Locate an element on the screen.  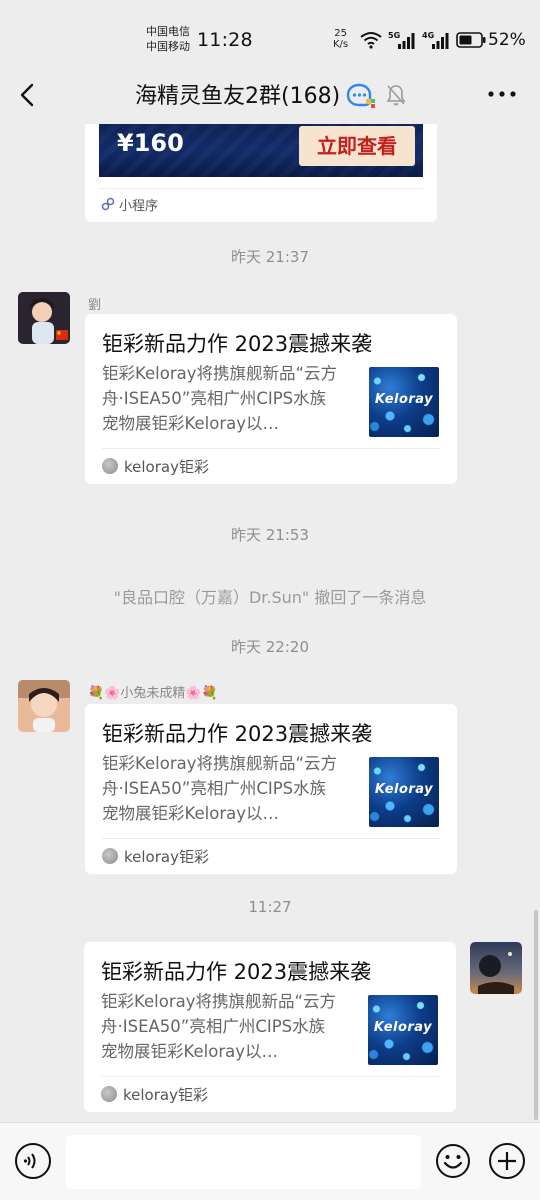
signal-4g-label: 4G is located at coordinates (428, 35).